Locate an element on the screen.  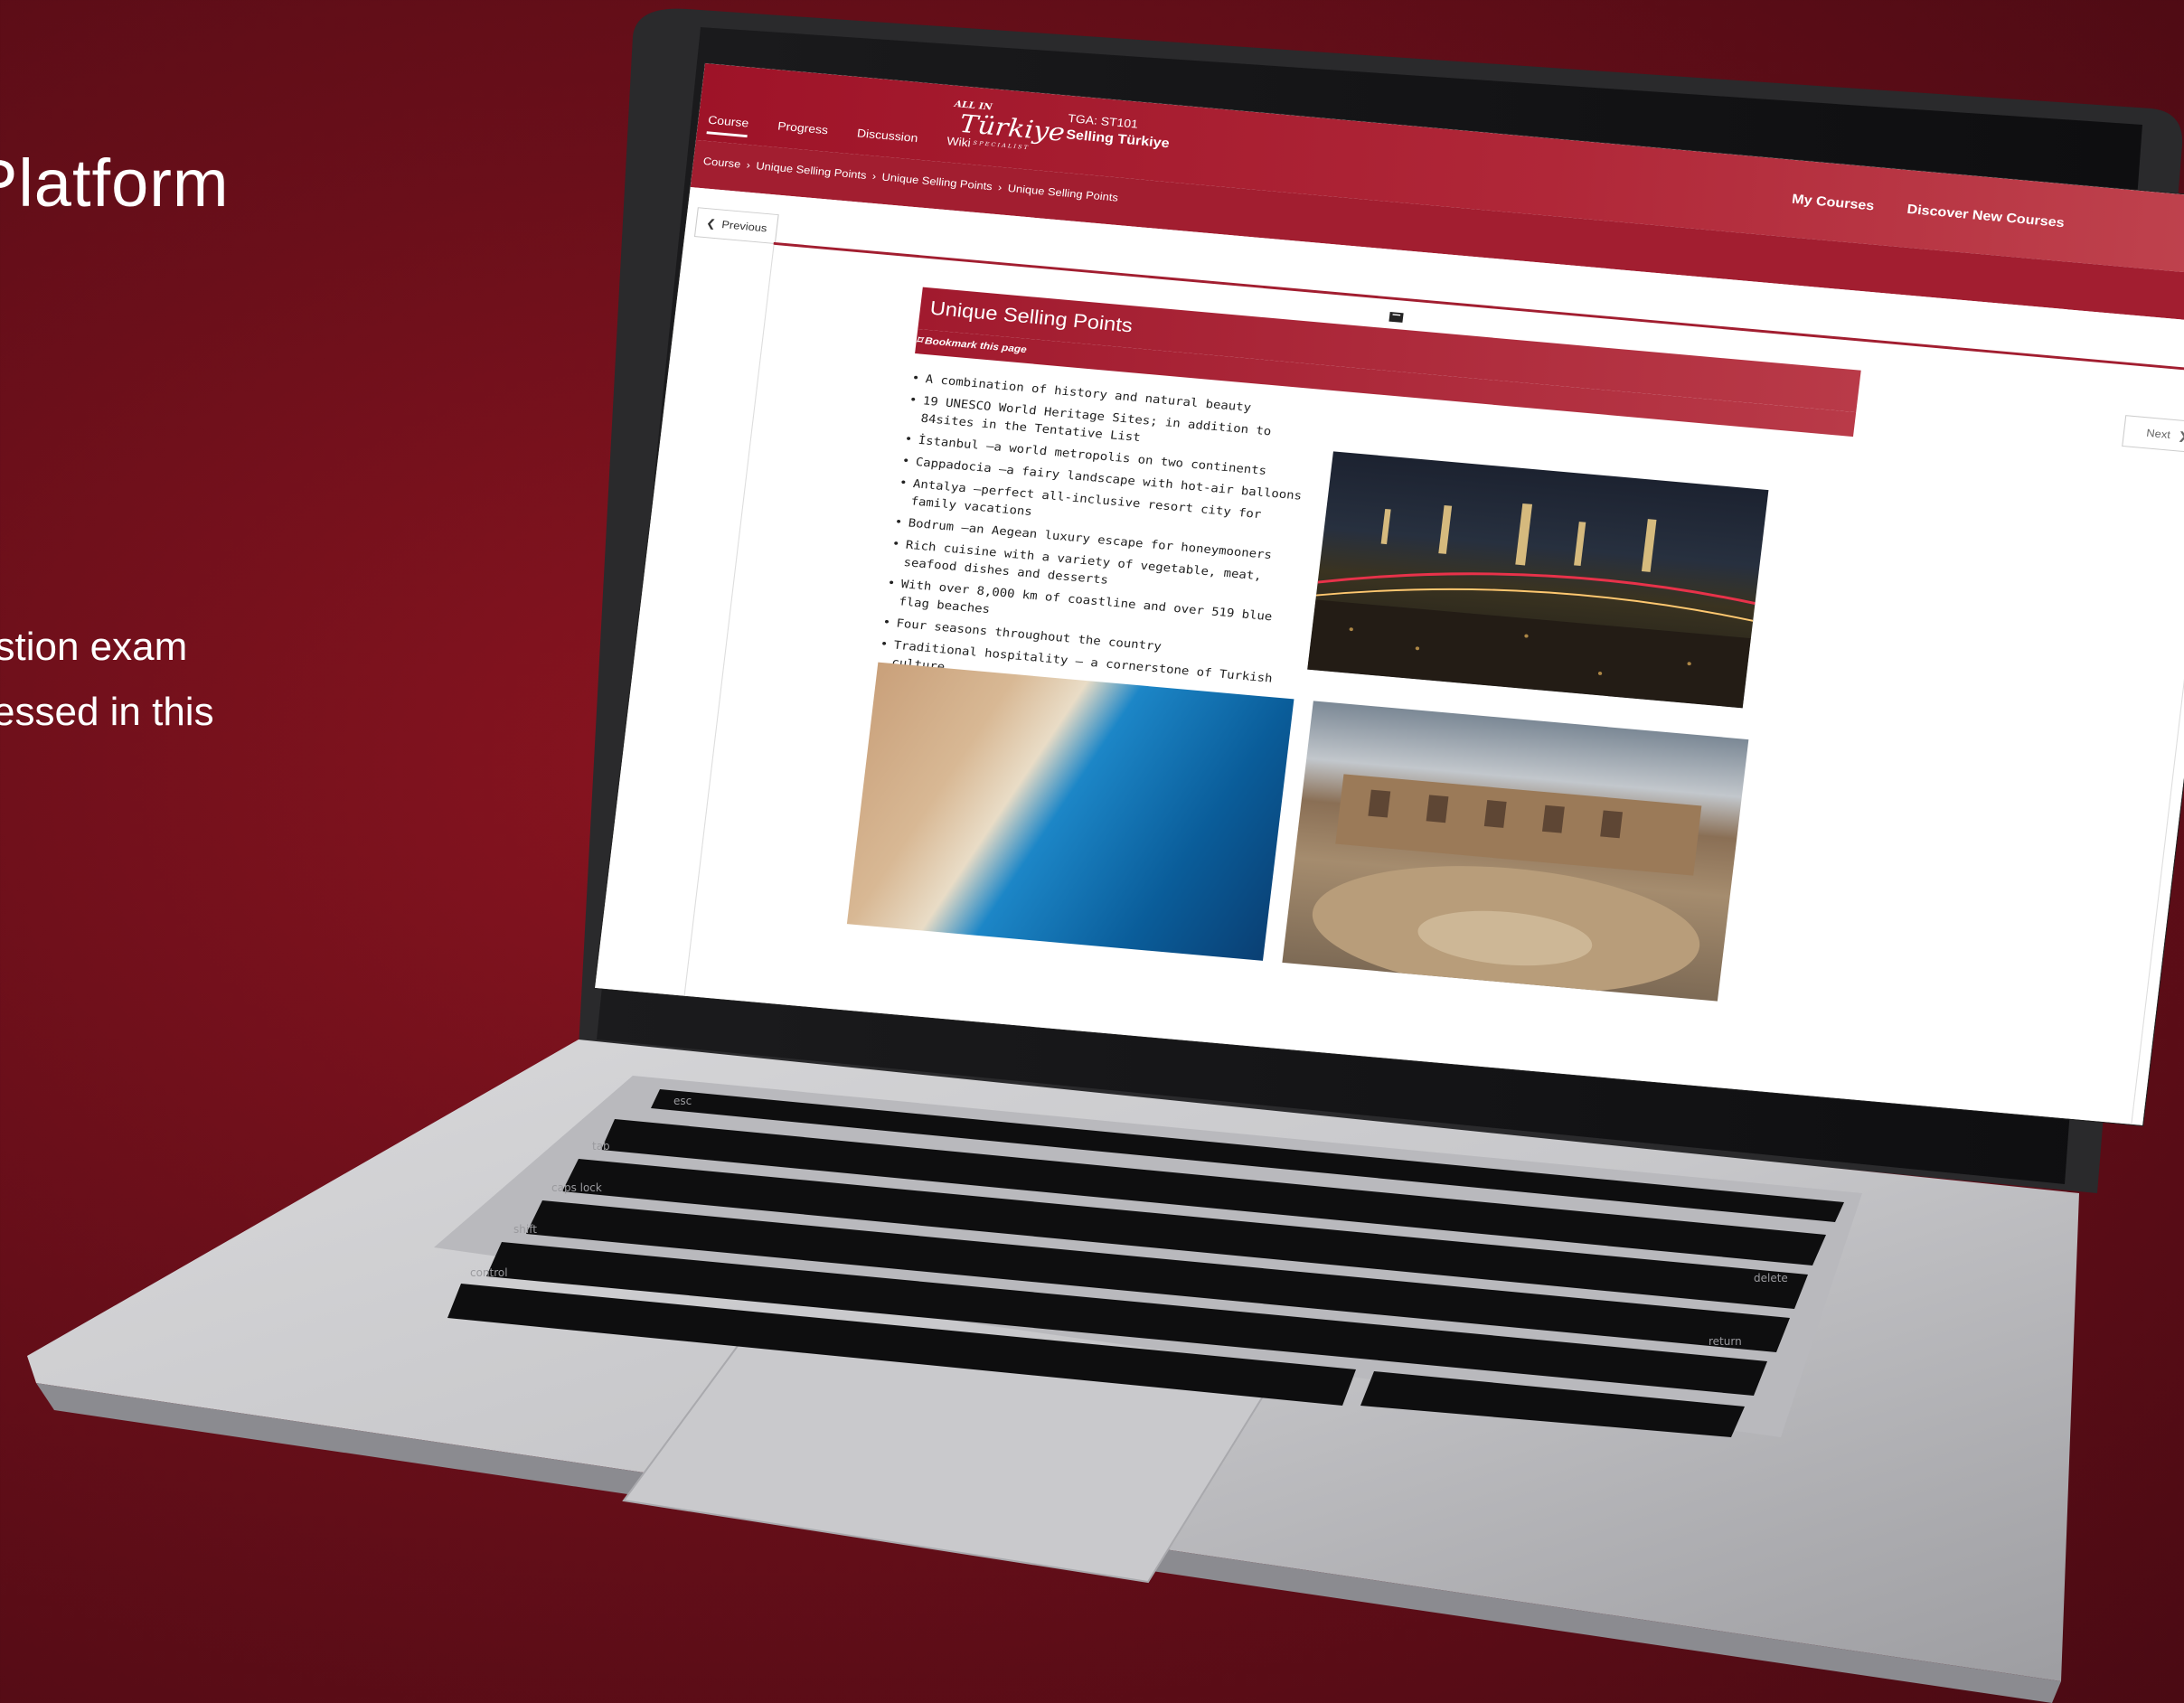
tab-discussion: Discussion is located at coordinates (886, 140).